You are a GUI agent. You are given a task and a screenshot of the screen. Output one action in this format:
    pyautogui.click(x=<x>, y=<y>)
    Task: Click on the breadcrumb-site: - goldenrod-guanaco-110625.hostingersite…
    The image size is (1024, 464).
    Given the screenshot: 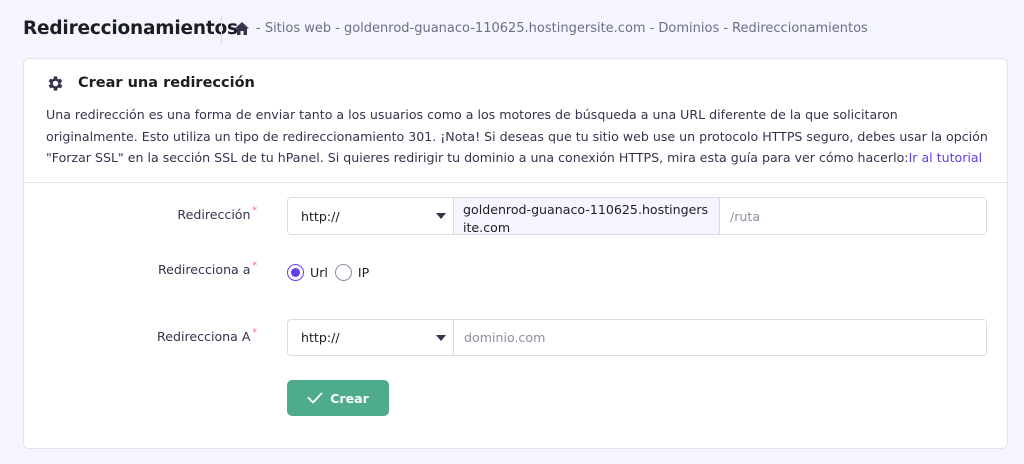 What is the action you would take?
    pyautogui.click(x=490, y=28)
    